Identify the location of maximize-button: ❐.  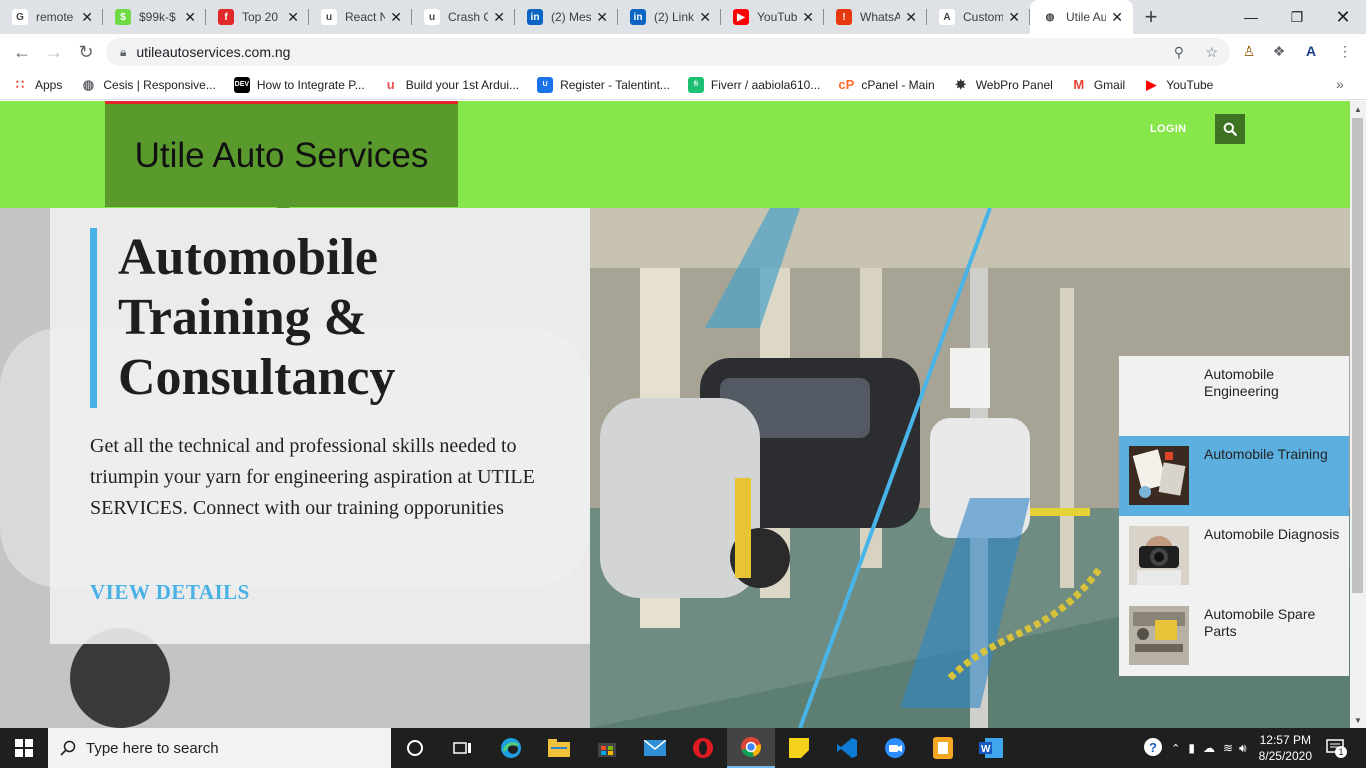
(1297, 17).